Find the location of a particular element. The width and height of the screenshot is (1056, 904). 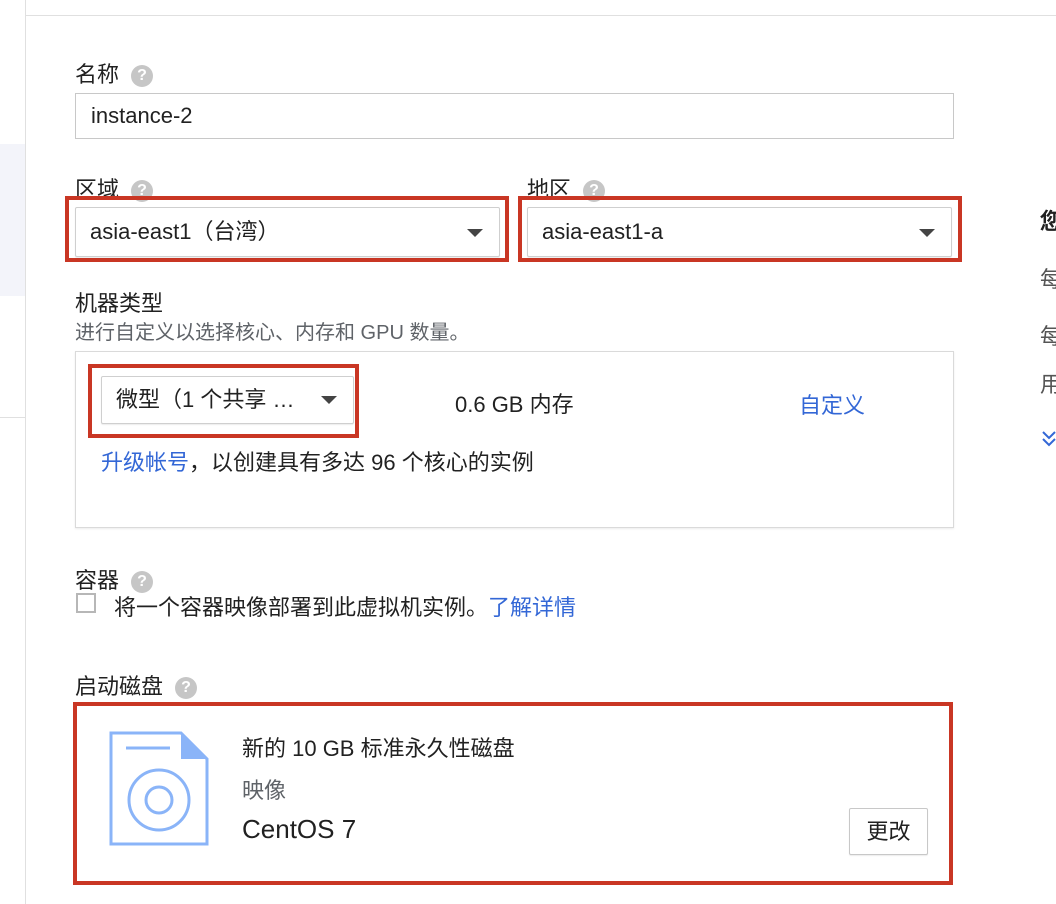

right-panel-line-1: 每 is located at coordinates (1048, 279).